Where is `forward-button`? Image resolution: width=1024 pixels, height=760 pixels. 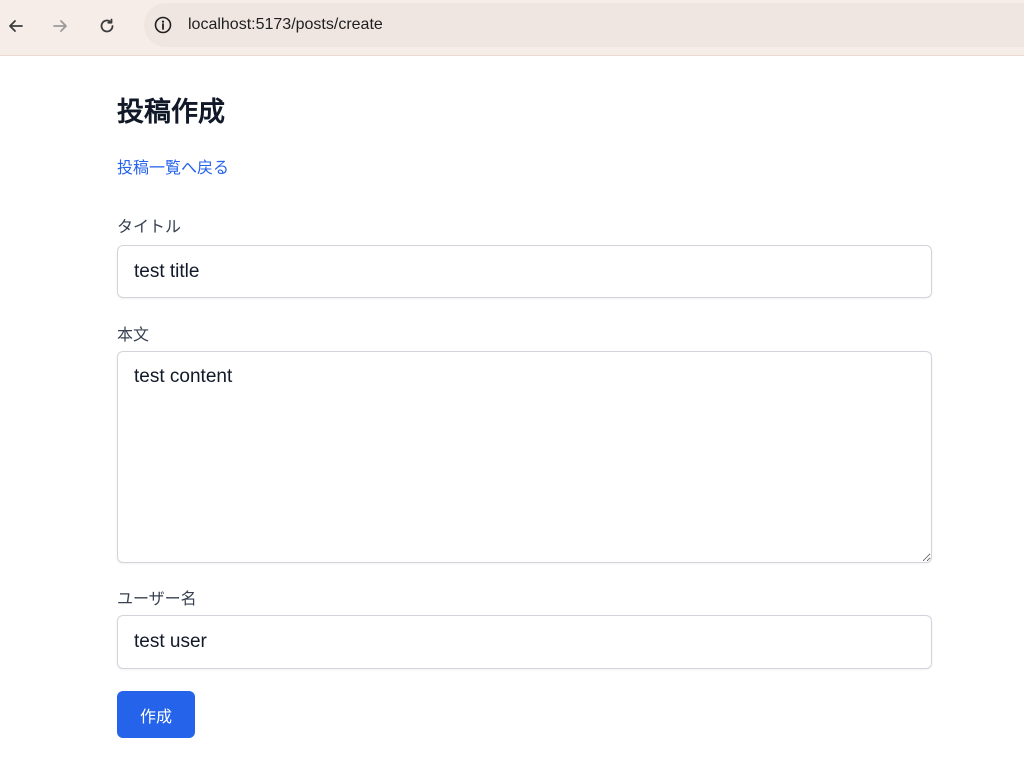
forward-button is located at coordinates (60, 26).